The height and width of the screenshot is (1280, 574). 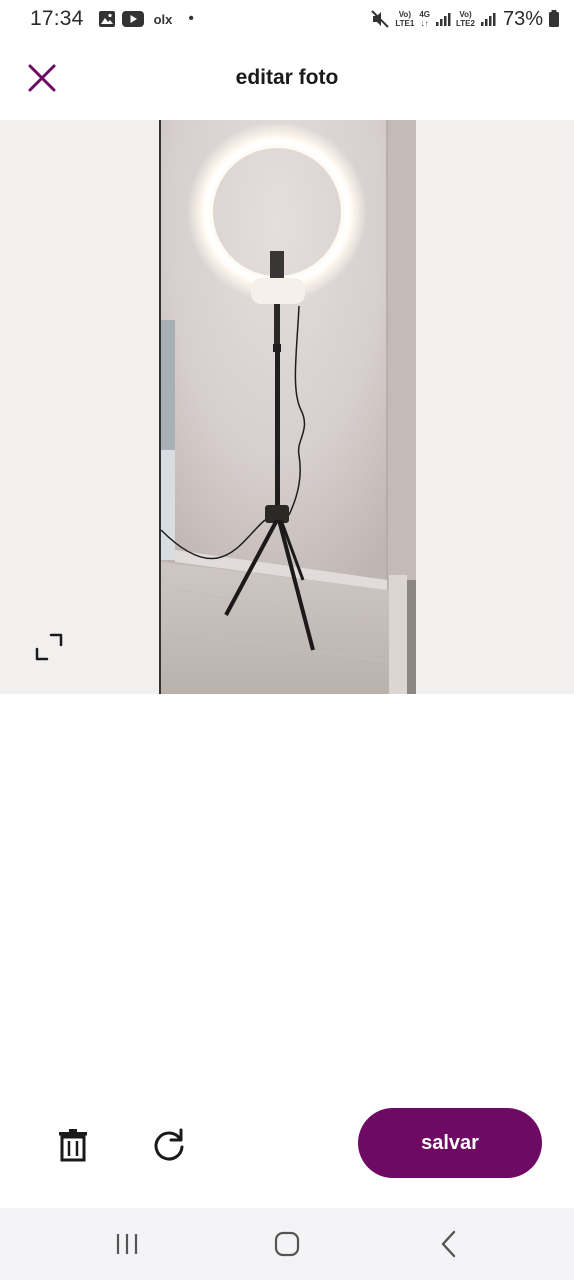 What do you see at coordinates (146, 19) in the screenshot?
I see `notification-icons: olx •` at bounding box center [146, 19].